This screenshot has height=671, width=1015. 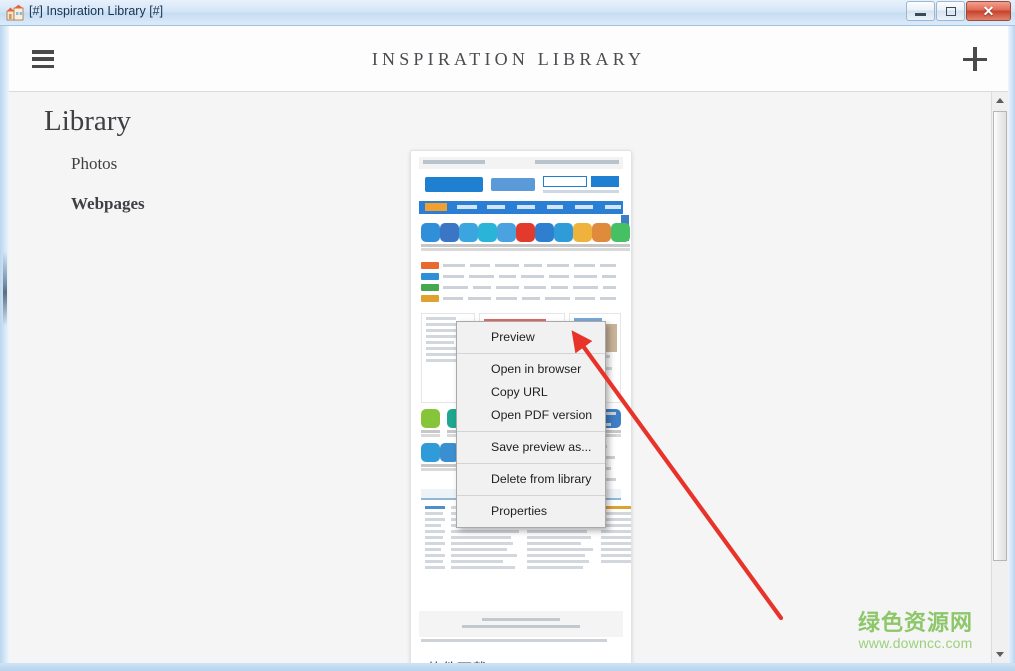 I want to click on close-icon: ✕, so click(x=988, y=11).